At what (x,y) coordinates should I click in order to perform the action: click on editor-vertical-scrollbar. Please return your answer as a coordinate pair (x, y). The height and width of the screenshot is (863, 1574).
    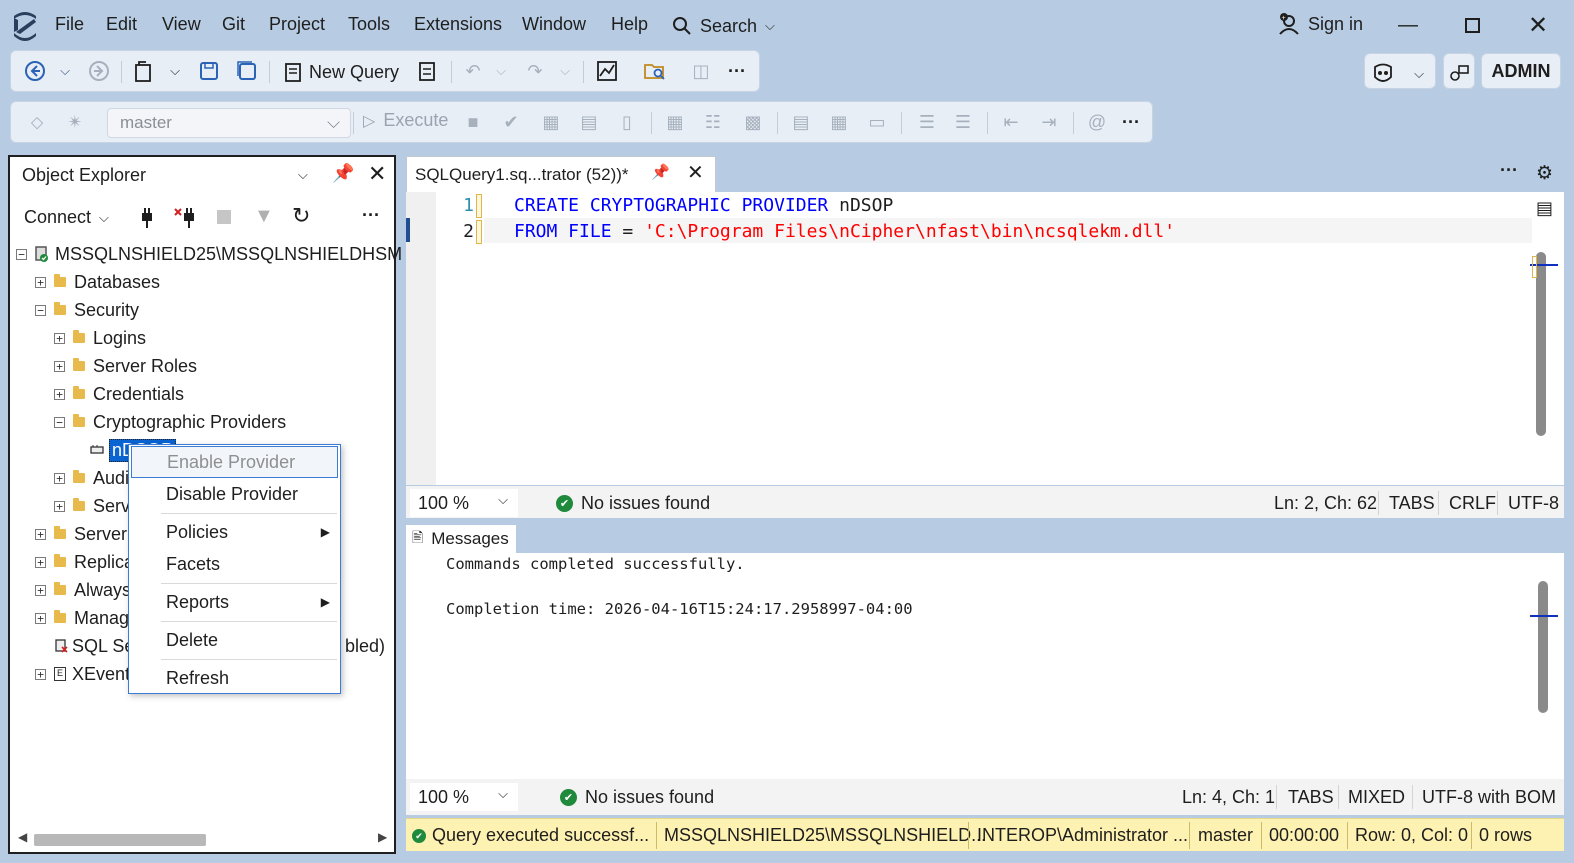
    Looking at the image, I should click on (1544, 347).